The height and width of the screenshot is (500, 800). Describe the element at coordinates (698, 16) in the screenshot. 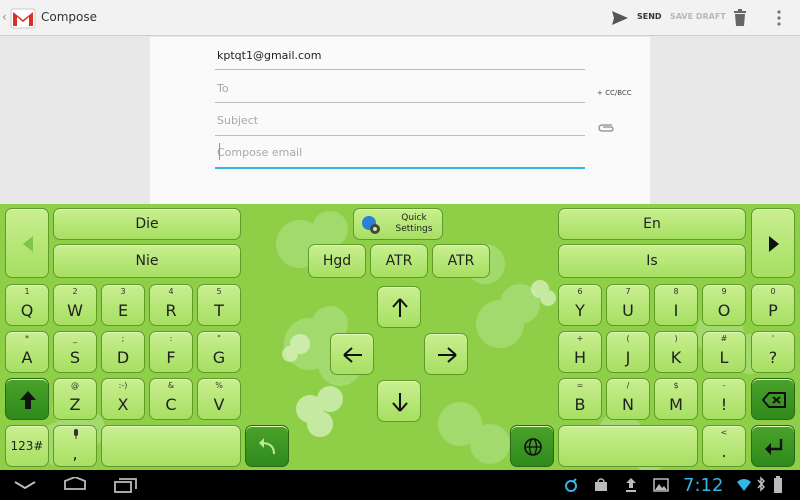

I see `save-draft-button: SAVE DRAFT` at that location.